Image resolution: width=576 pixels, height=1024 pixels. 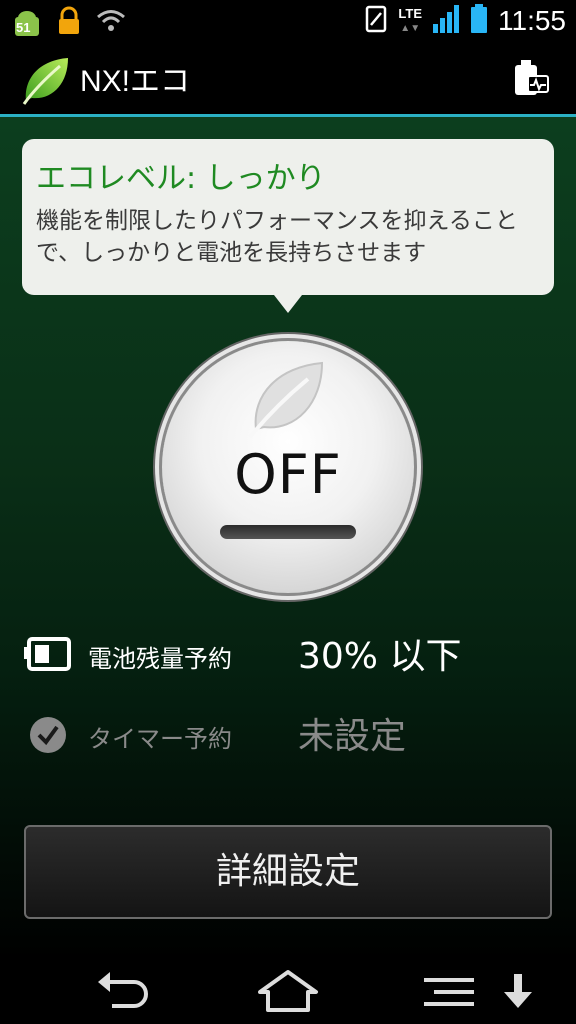 I want to click on notification-badge: 51, so click(x=23, y=27).